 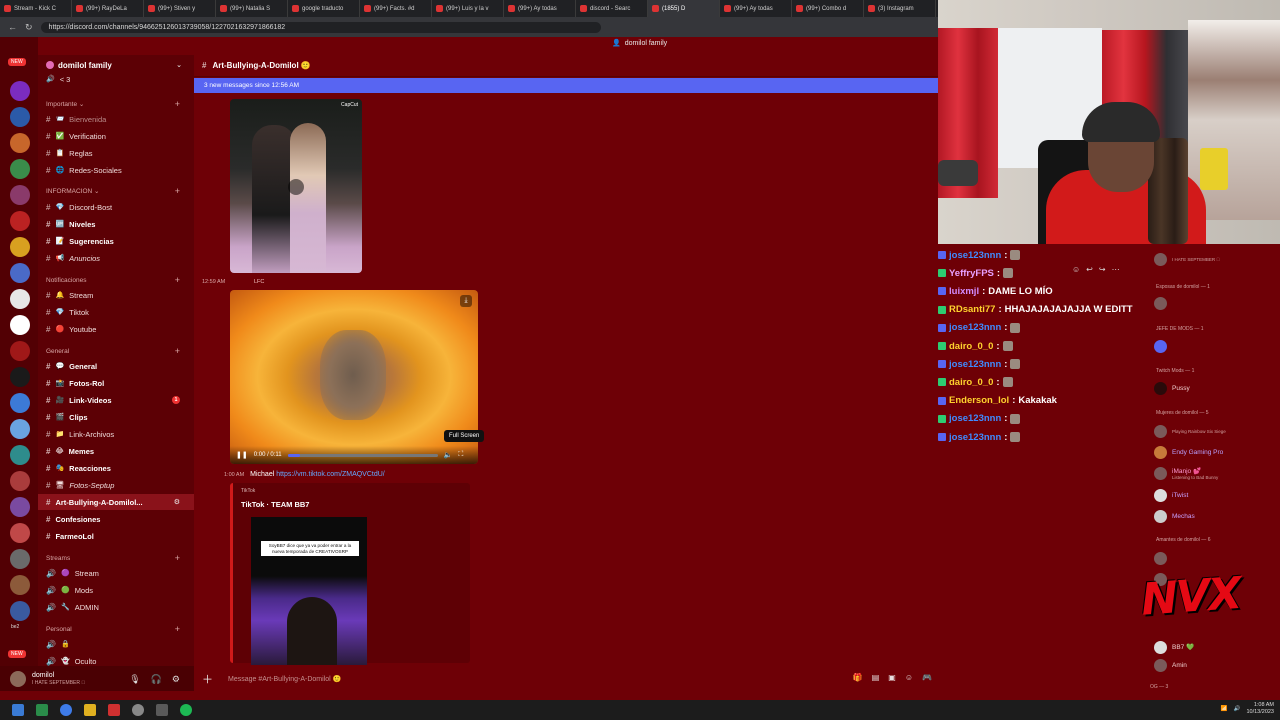 What do you see at coordinates (460, 455) in the screenshot?
I see `fullscreen-icon: ⛶` at bounding box center [460, 455].